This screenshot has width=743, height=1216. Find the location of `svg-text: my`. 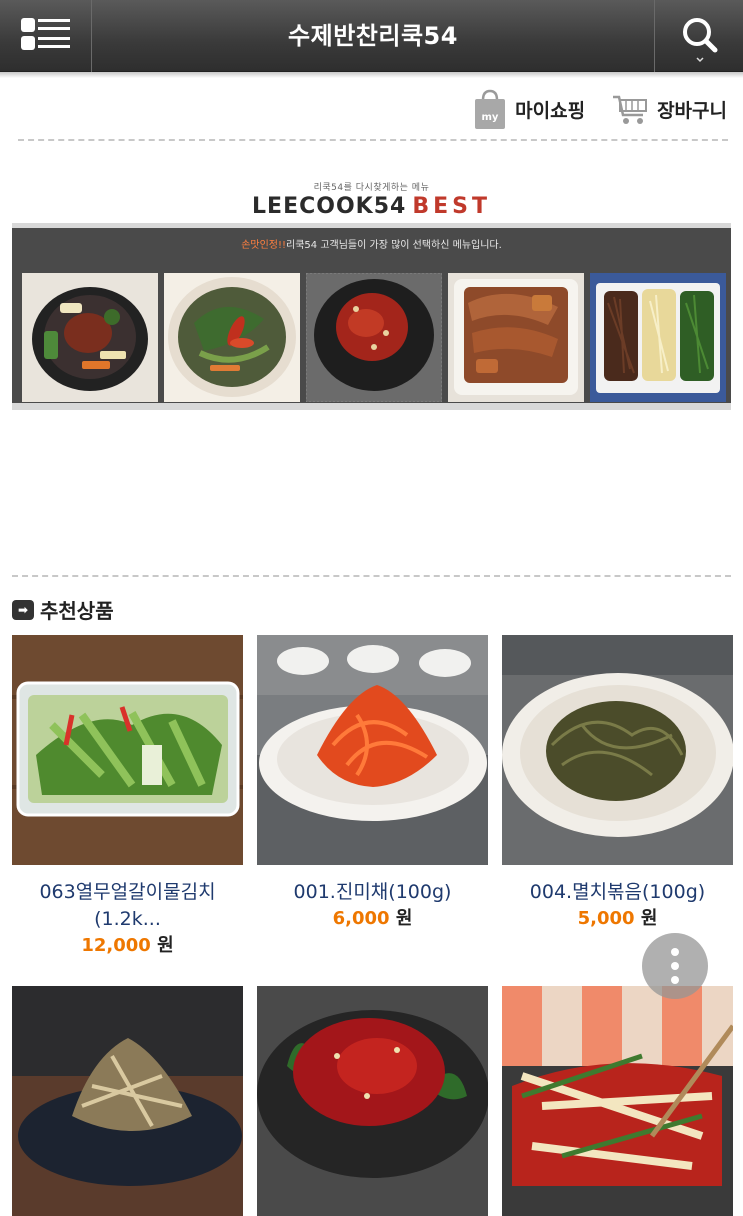

svg-text: my is located at coordinates (490, 117).